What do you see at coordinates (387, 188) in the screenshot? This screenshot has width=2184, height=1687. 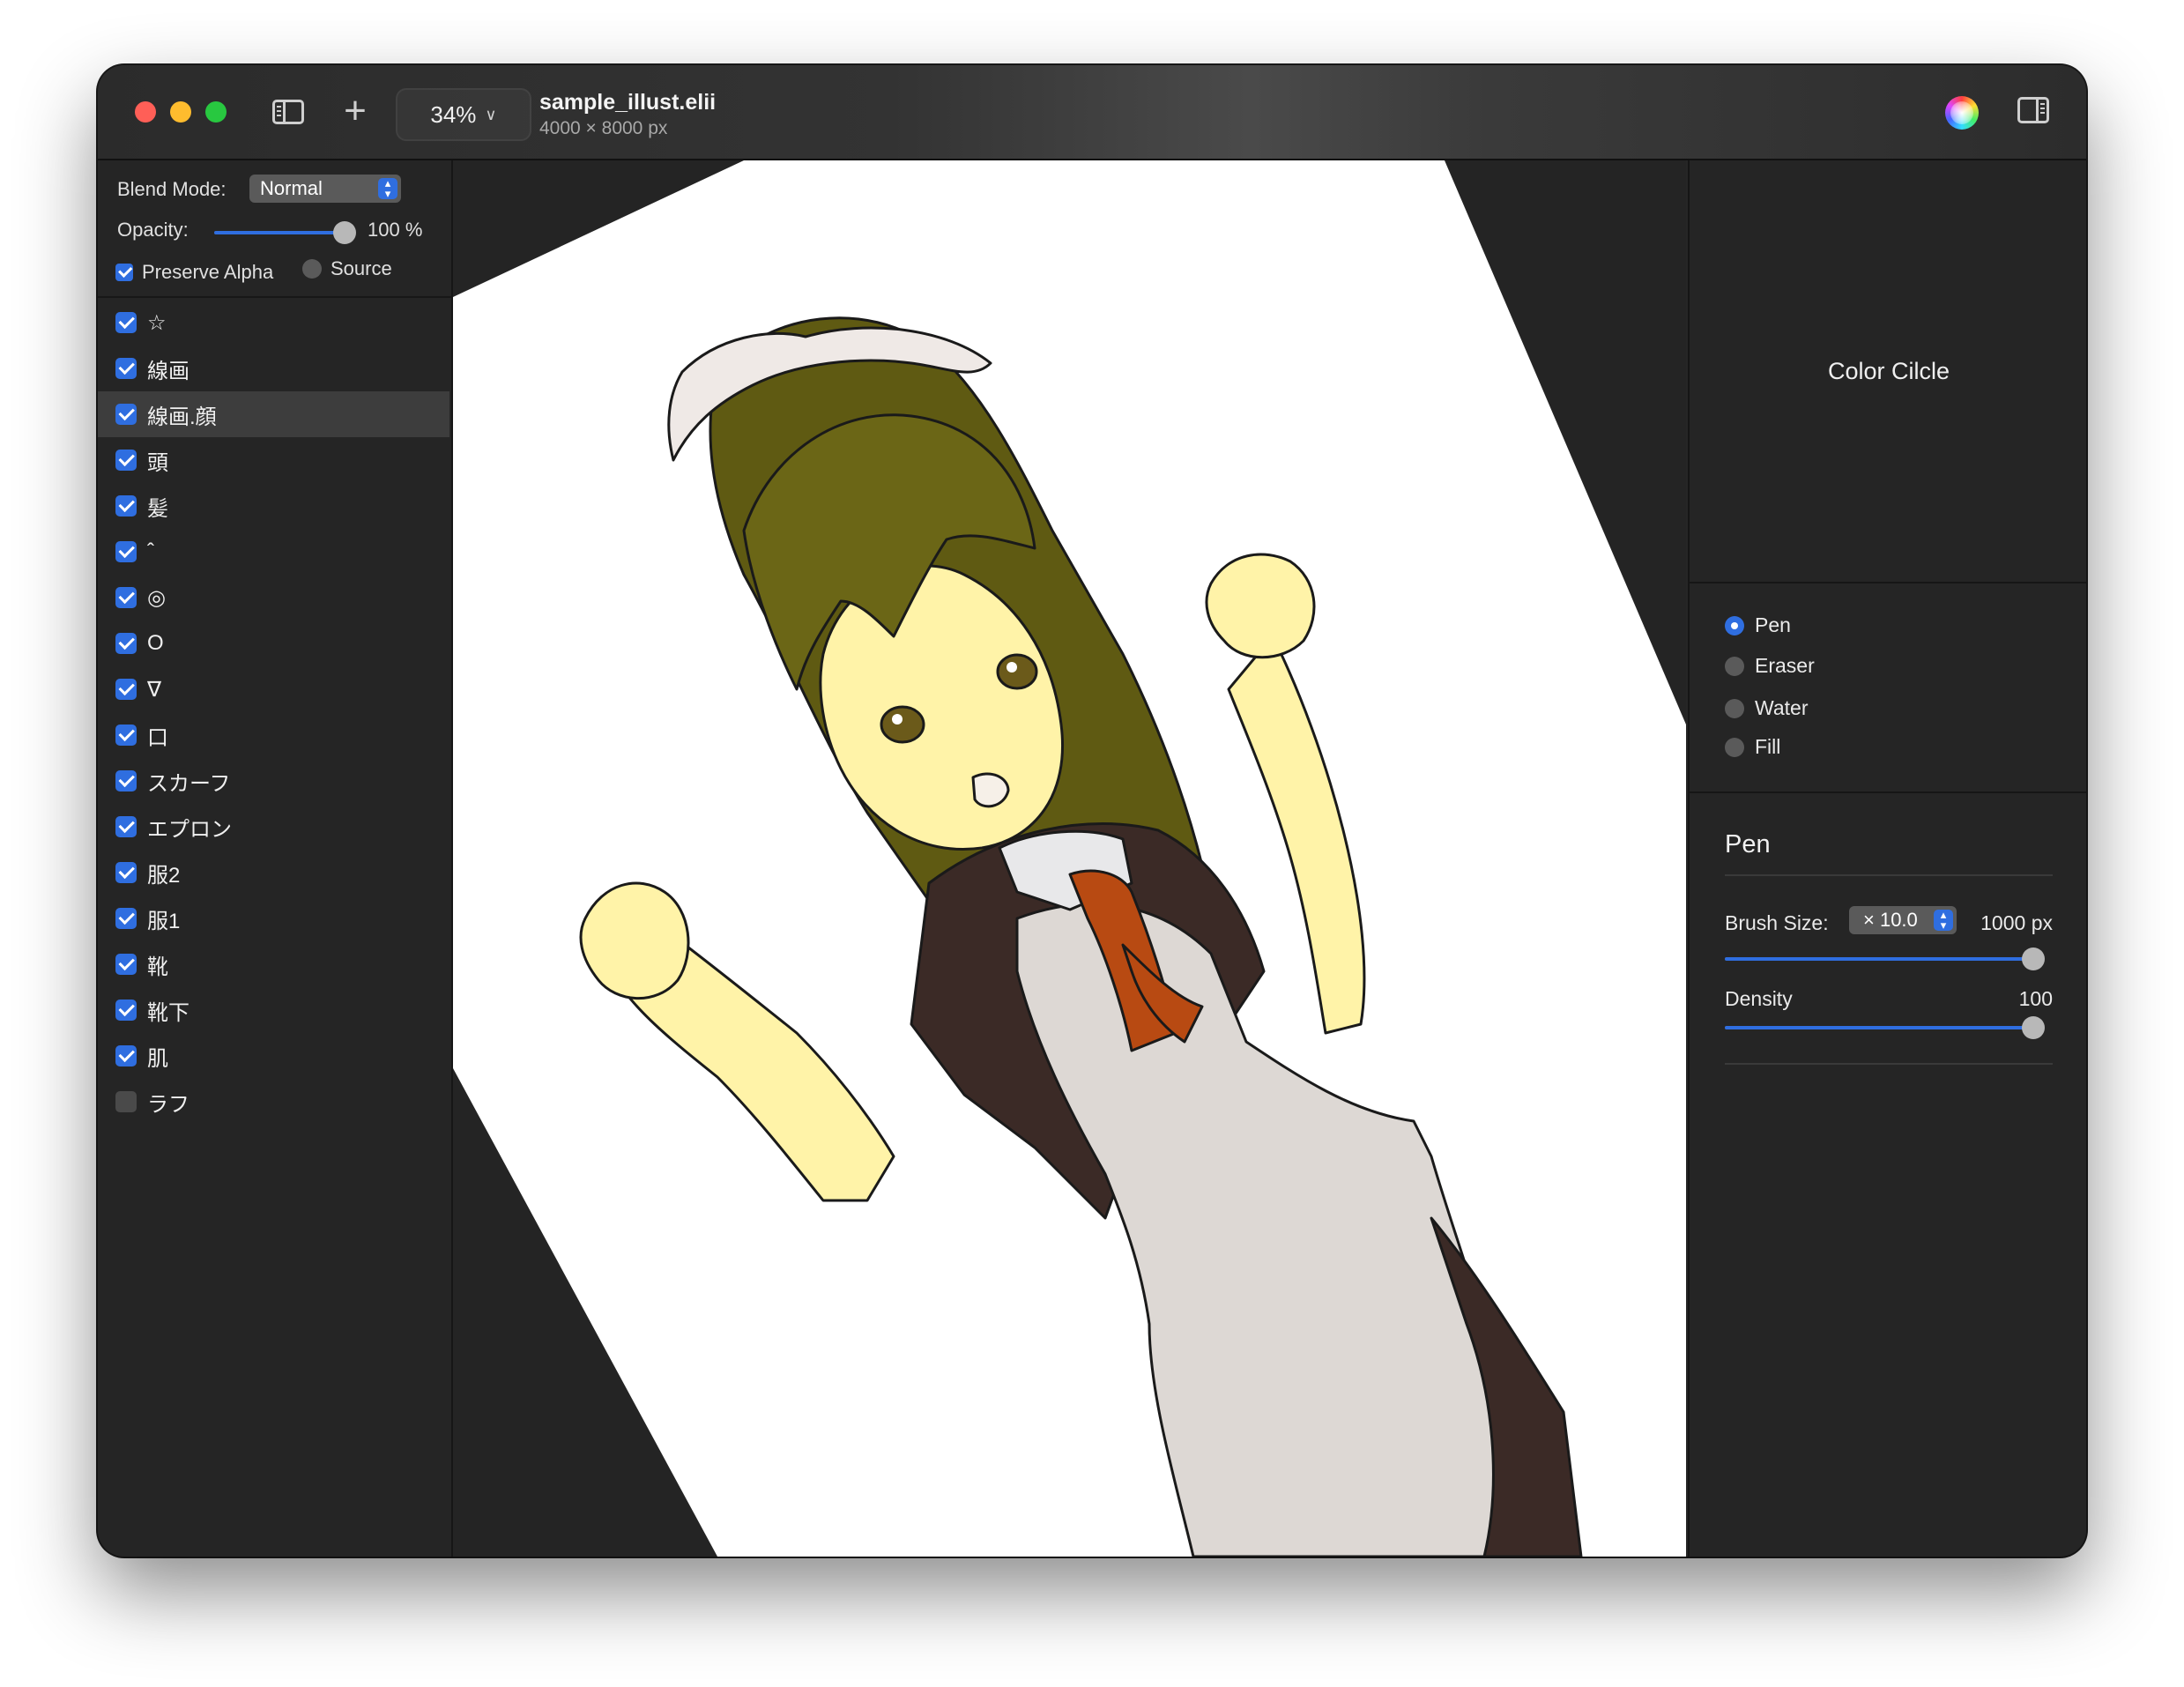 I see `updown-stepper-icon: ▴ ▾` at bounding box center [387, 188].